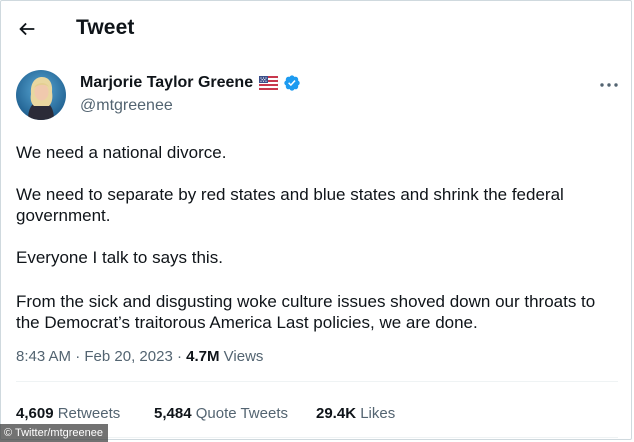 The image size is (634, 442). What do you see at coordinates (173, 413) in the screenshot?
I see `quote-tweets-count: 5,484` at bounding box center [173, 413].